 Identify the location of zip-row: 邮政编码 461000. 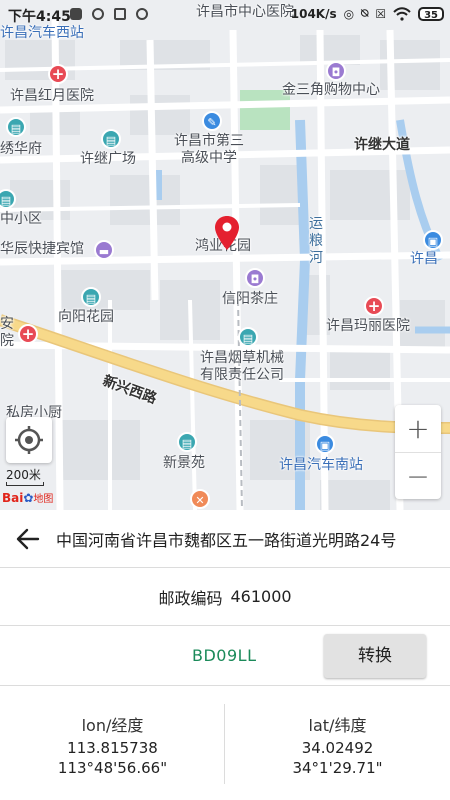
(225, 597).